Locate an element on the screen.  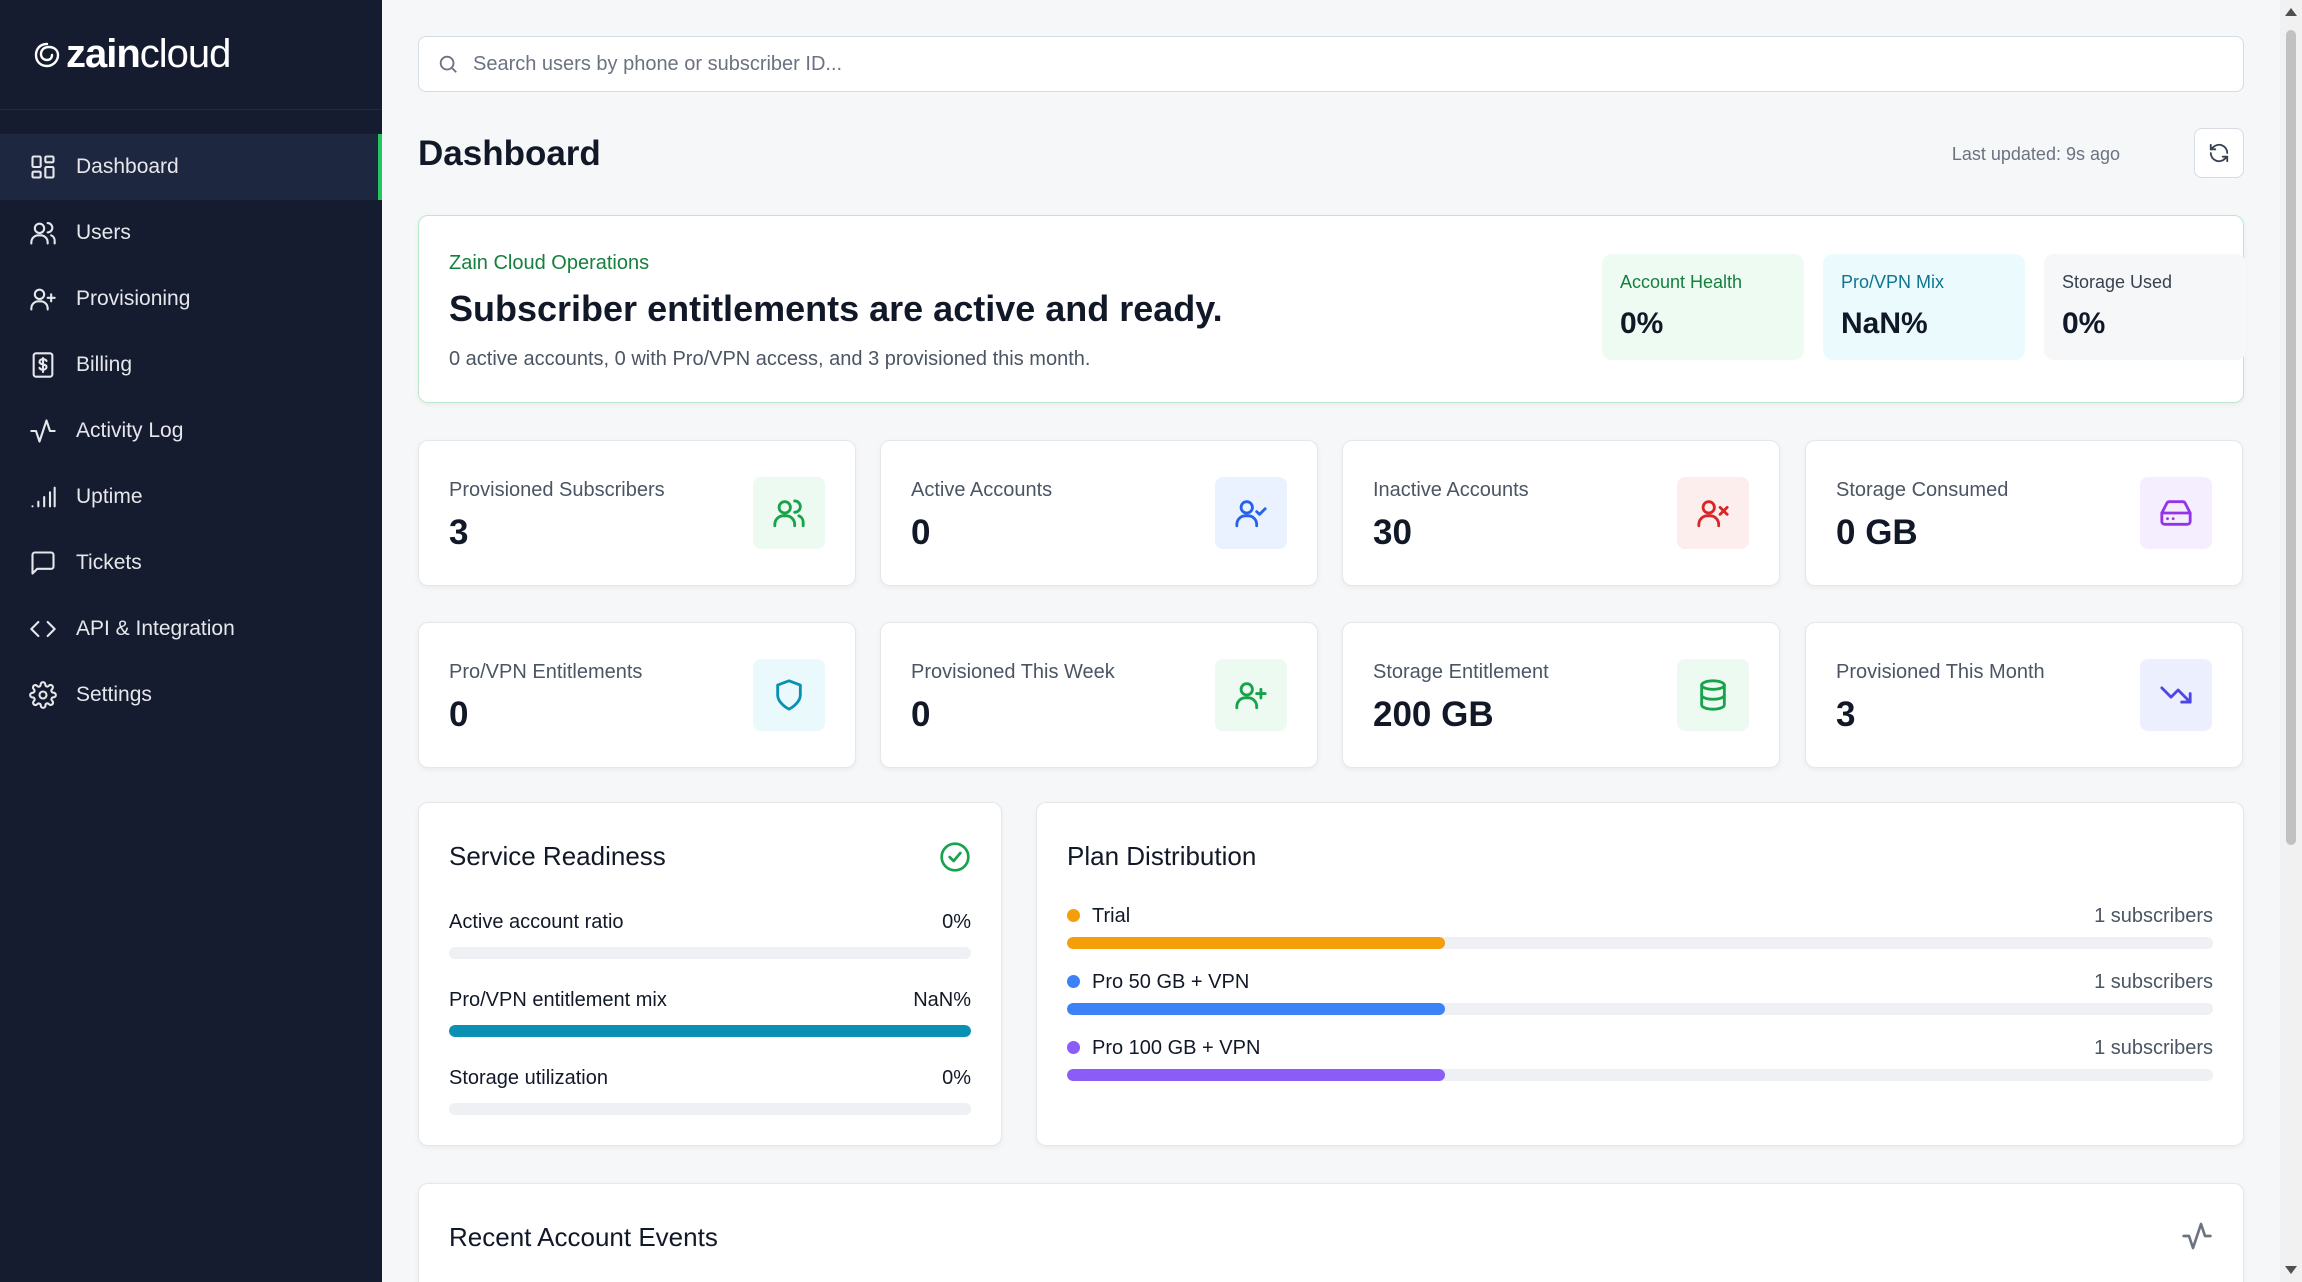
message-icon is located at coordinates (43, 563).